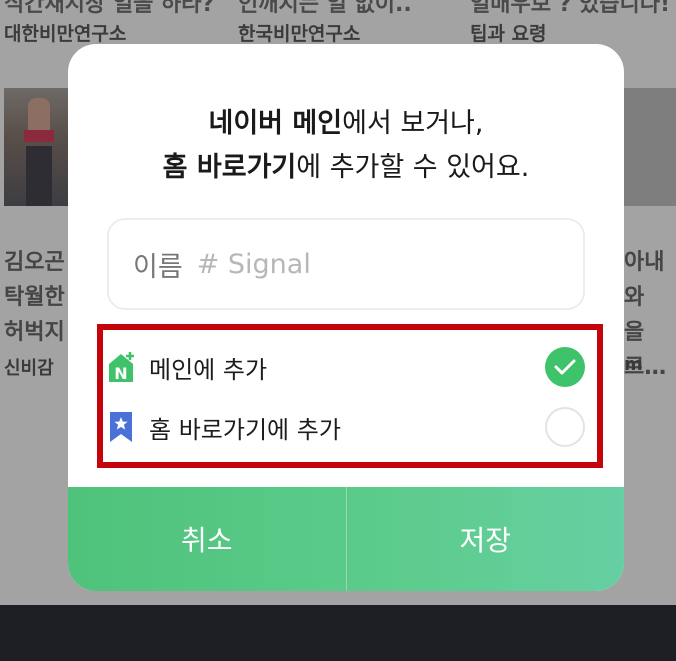  Describe the element at coordinates (120, 373) in the screenshot. I see `svg-text: N` at that location.